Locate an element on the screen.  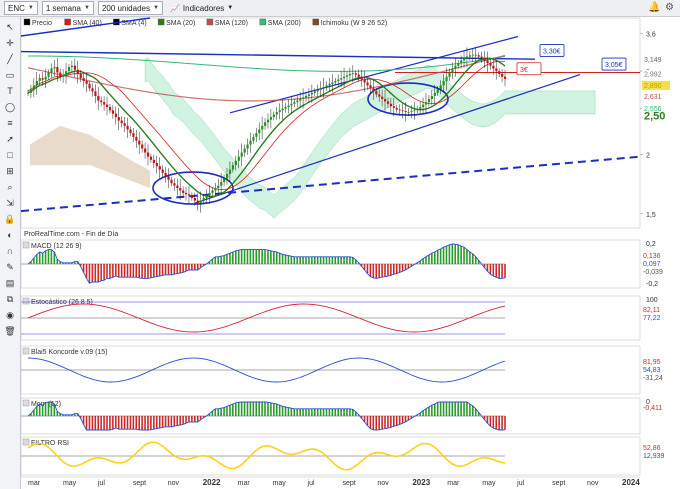
indicator-value-3-0: -0,411 is located at coordinates (652, 408).